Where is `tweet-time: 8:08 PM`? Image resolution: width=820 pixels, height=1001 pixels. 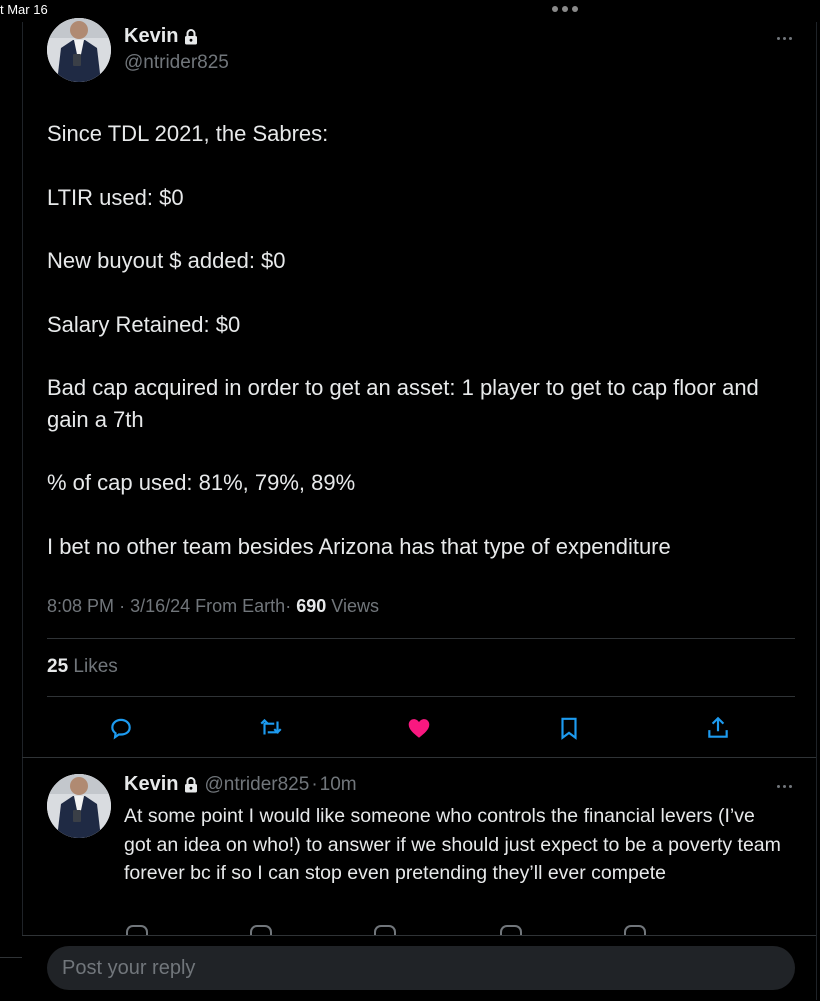 tweet-time: 8:08 PM is located at coordinates (80, 606).